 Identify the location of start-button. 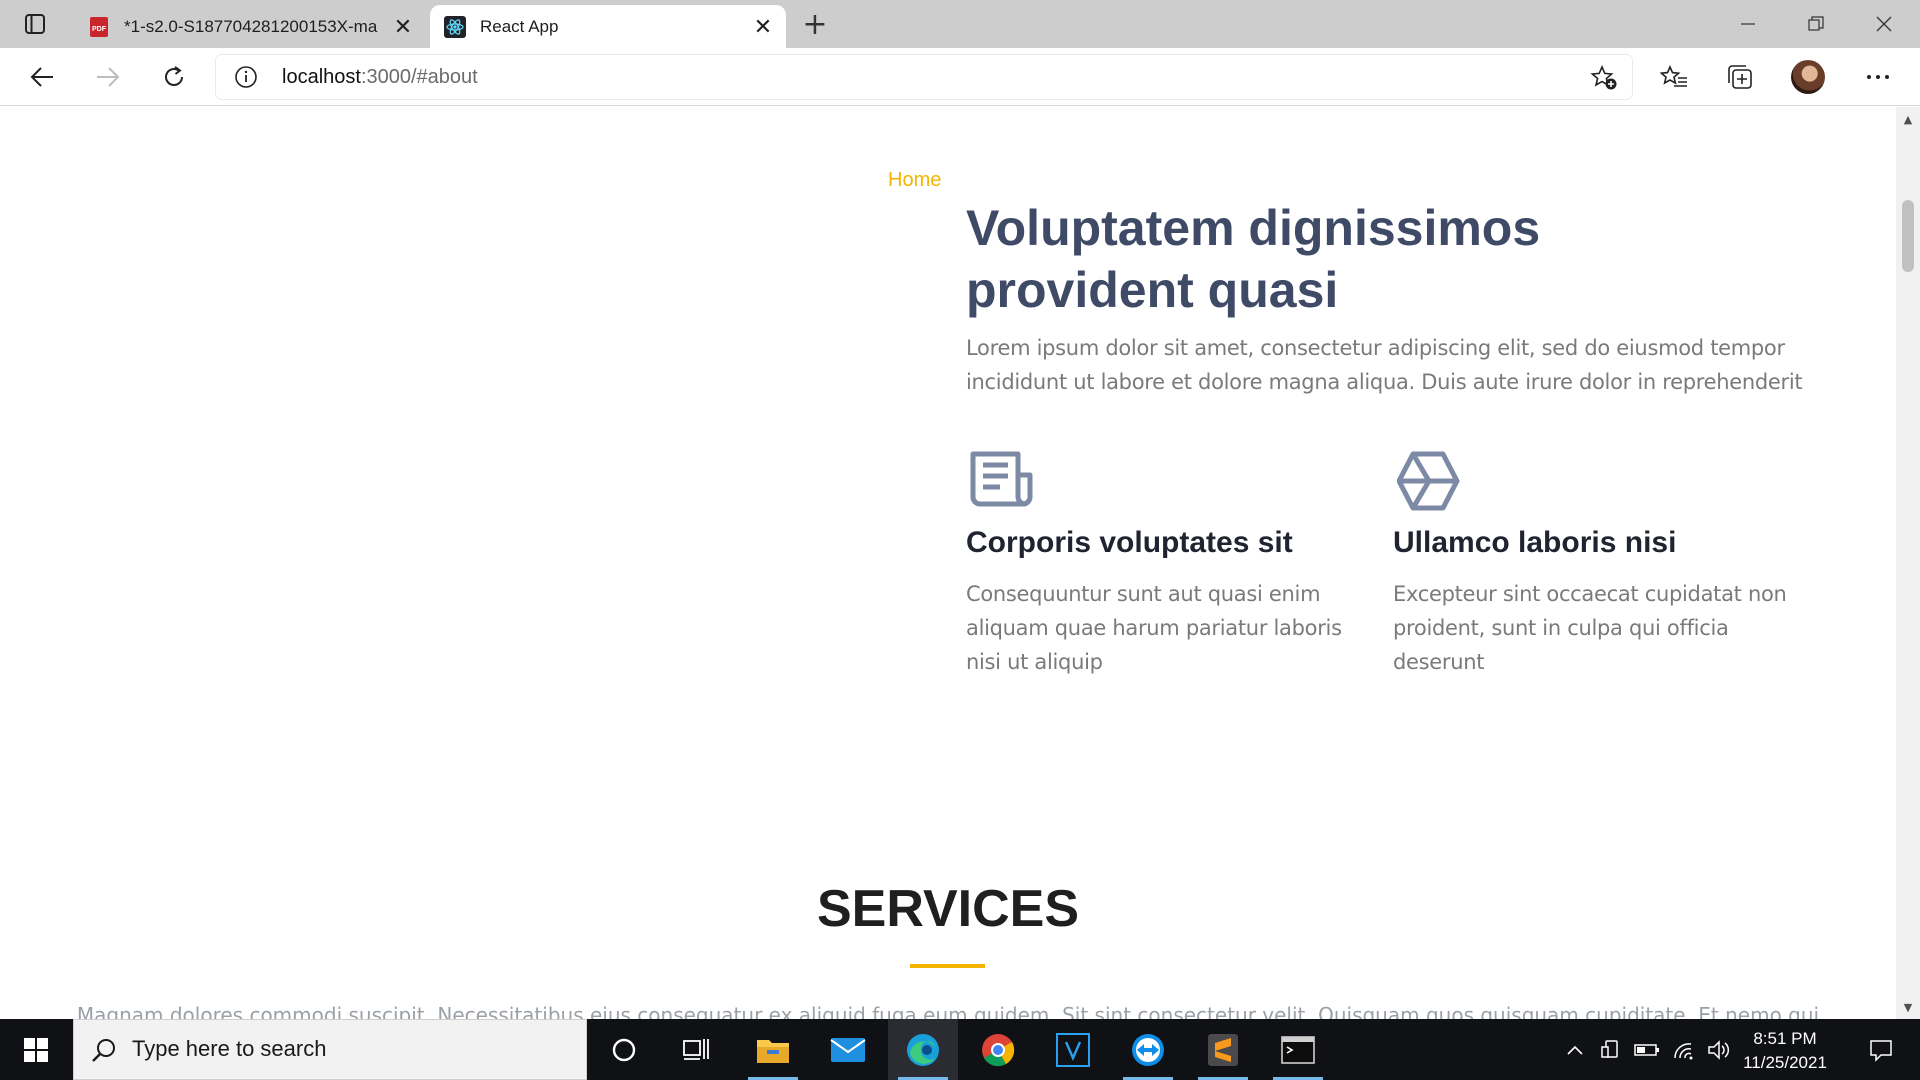
(36, 1049).